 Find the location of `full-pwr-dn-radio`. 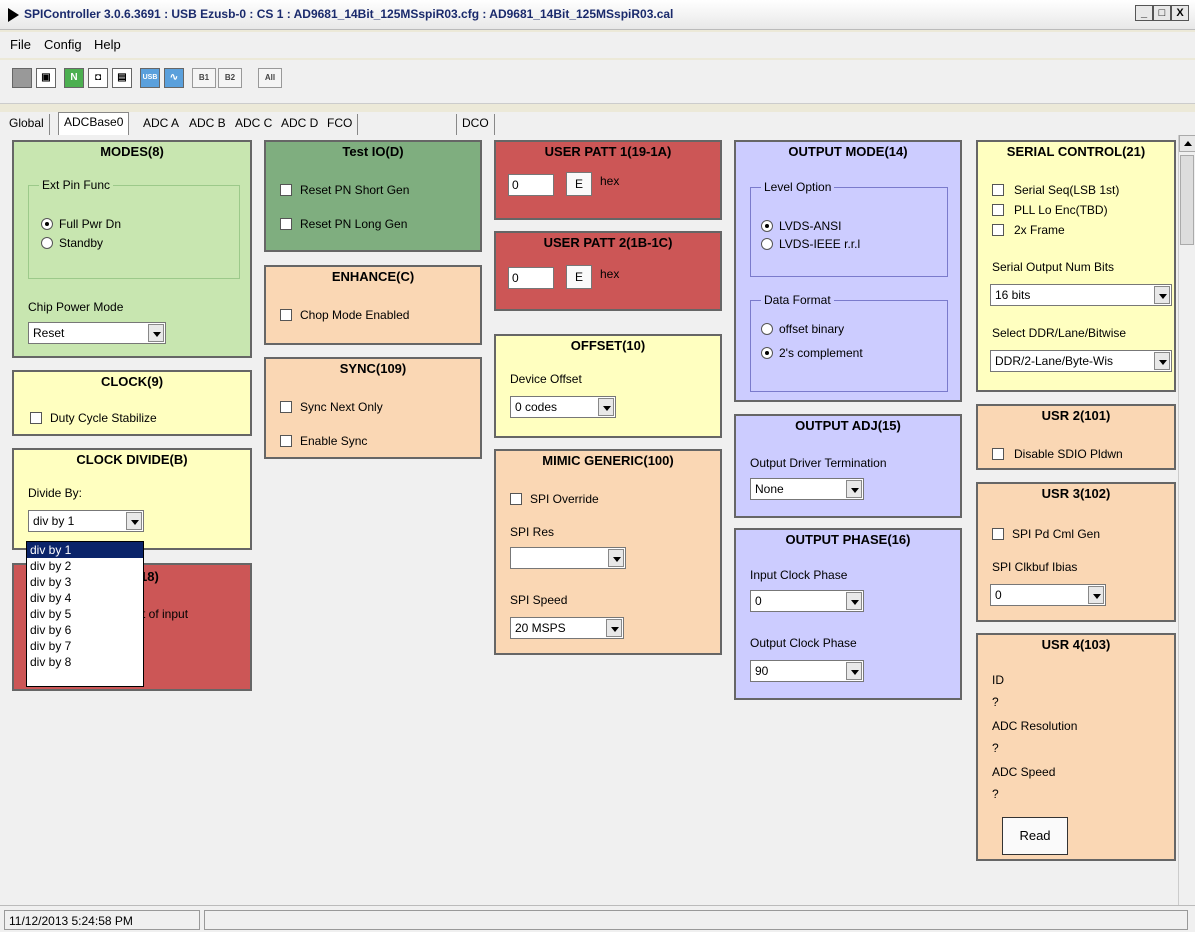

full-pwr-dn-radio is located at coordinates (47, 224).